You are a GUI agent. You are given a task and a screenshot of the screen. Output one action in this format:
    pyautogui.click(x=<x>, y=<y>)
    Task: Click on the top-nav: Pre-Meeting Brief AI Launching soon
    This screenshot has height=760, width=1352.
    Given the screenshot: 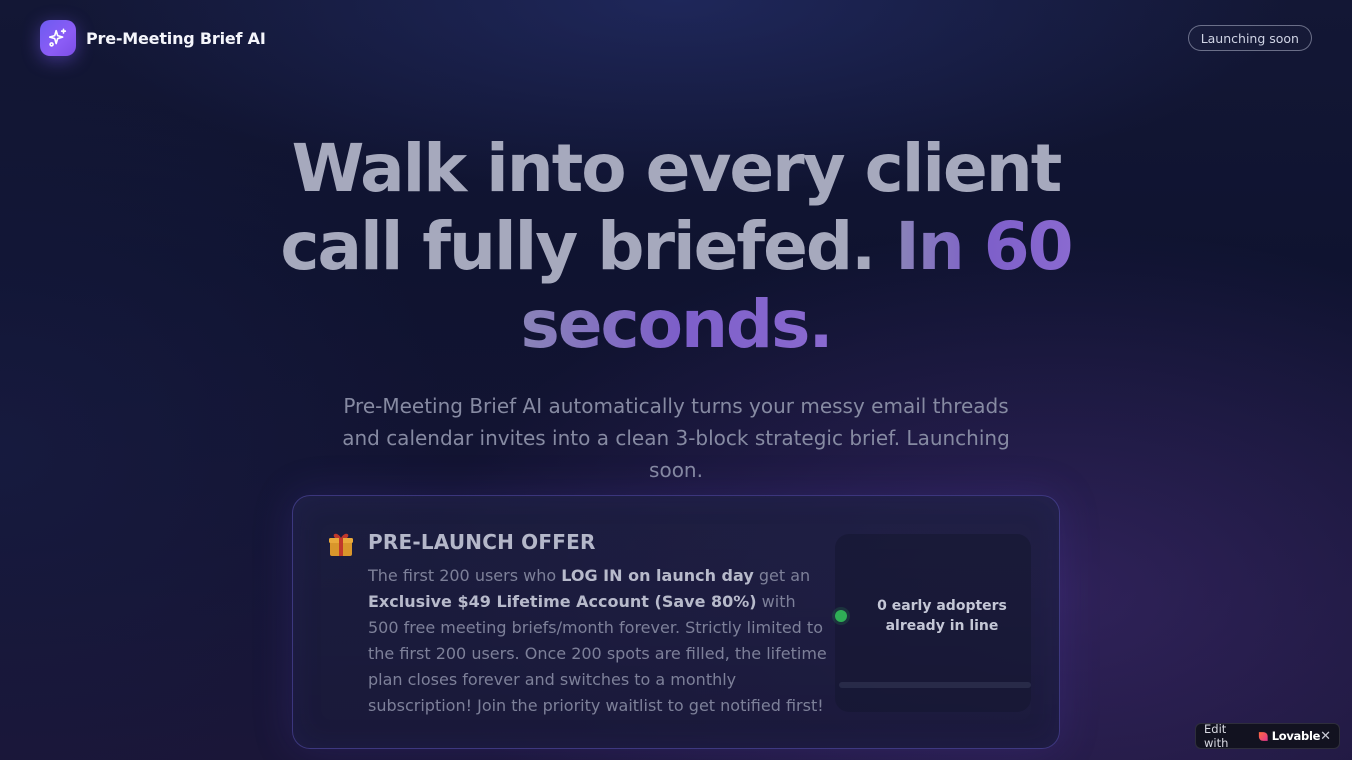 What is the action you would take?
    pyautogui.click(x=676, y=38)
    